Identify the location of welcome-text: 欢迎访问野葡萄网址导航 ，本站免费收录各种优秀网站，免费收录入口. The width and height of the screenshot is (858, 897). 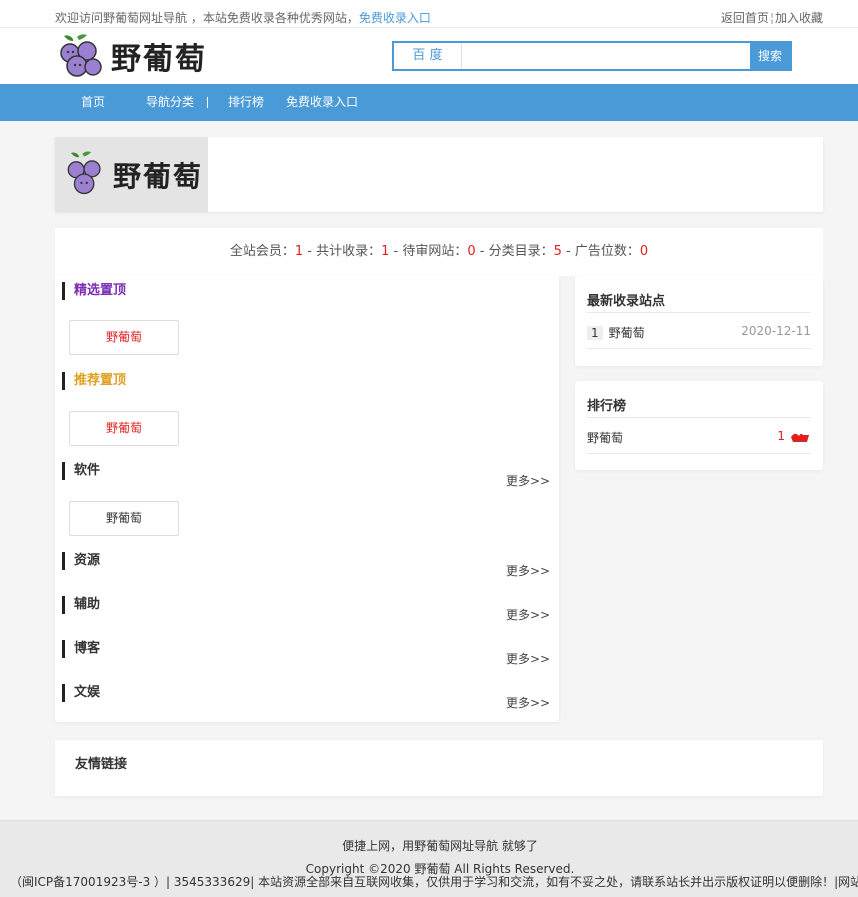
(243, 17).